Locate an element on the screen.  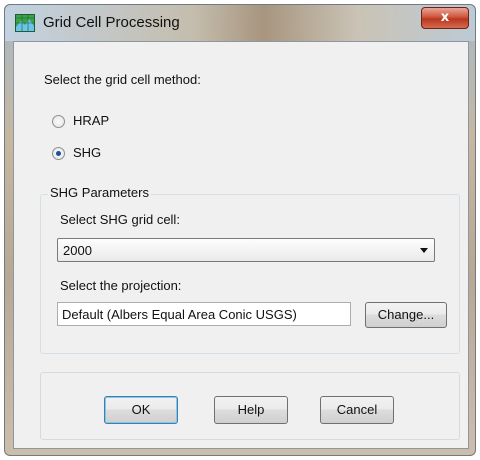
grid-cell-prompt: Select SHG grid cell: is located at coordinates (120, 219).